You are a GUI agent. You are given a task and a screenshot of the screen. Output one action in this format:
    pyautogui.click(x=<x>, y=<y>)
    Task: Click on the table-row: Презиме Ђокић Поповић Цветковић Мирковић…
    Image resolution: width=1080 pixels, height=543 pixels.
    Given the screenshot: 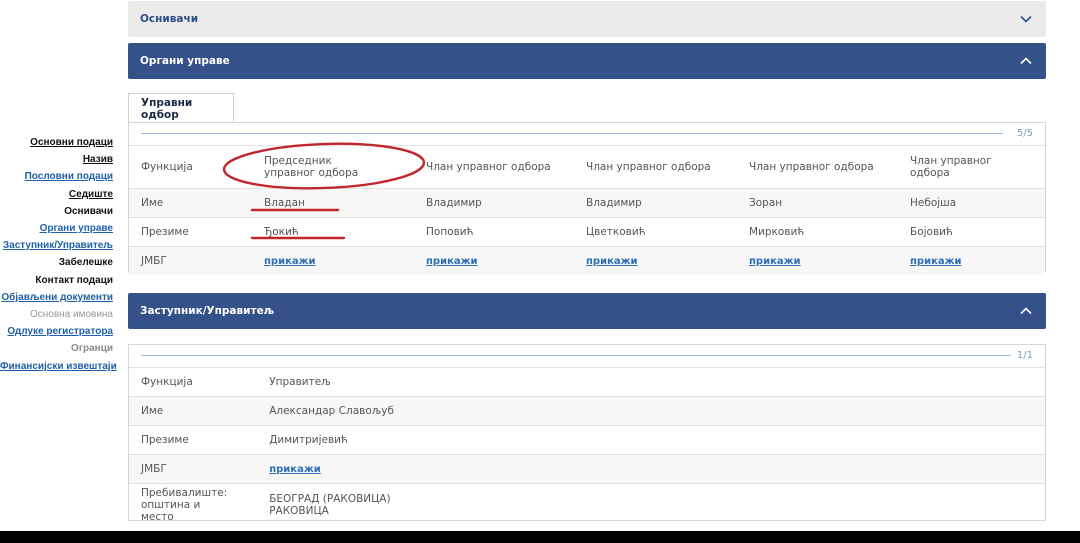 What is the action you would take?
    pyautogui.click(x=587, y=232)
    